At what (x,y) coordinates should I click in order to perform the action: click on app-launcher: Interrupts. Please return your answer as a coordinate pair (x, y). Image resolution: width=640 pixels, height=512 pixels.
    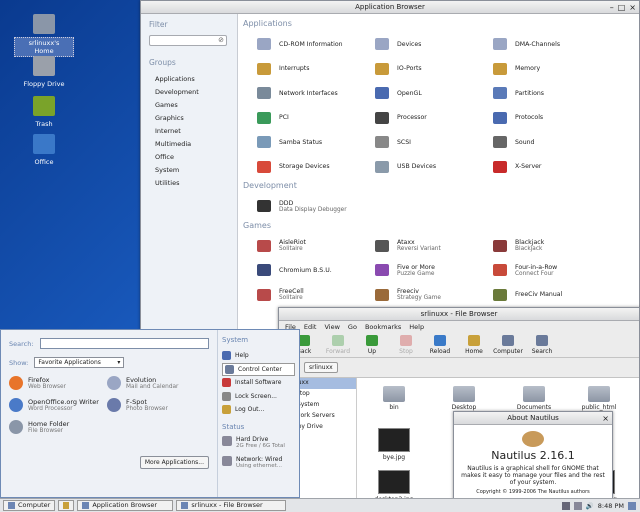
    Looking at the image, I should click on (302, 69).